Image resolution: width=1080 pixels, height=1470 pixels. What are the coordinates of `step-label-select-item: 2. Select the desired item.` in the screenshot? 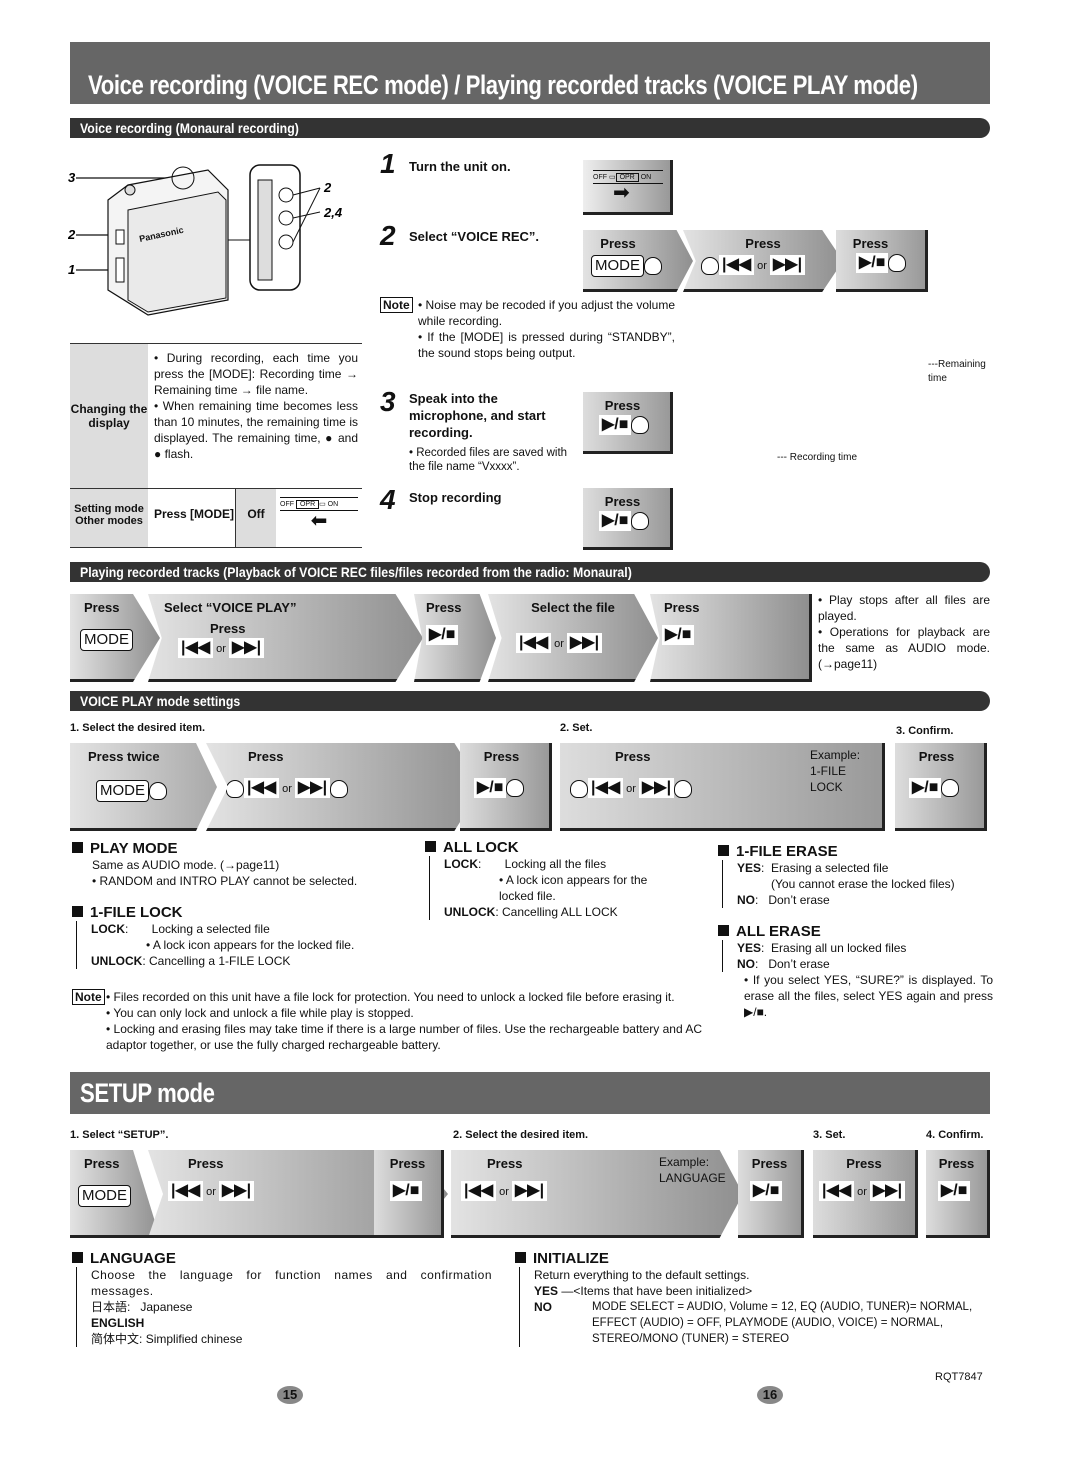 It's located at (521, 1135).